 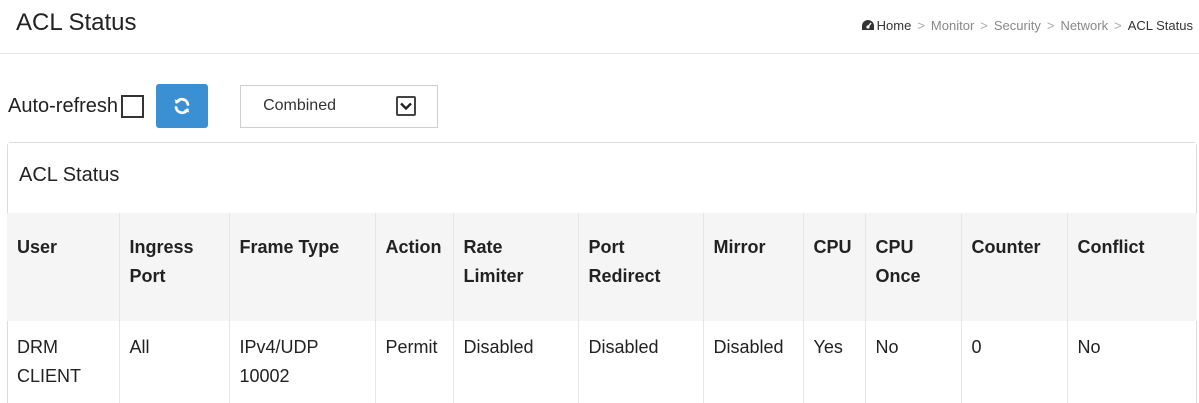 I want to click on cell-rate-limiter: Disabled, so click(x=516, y=362).